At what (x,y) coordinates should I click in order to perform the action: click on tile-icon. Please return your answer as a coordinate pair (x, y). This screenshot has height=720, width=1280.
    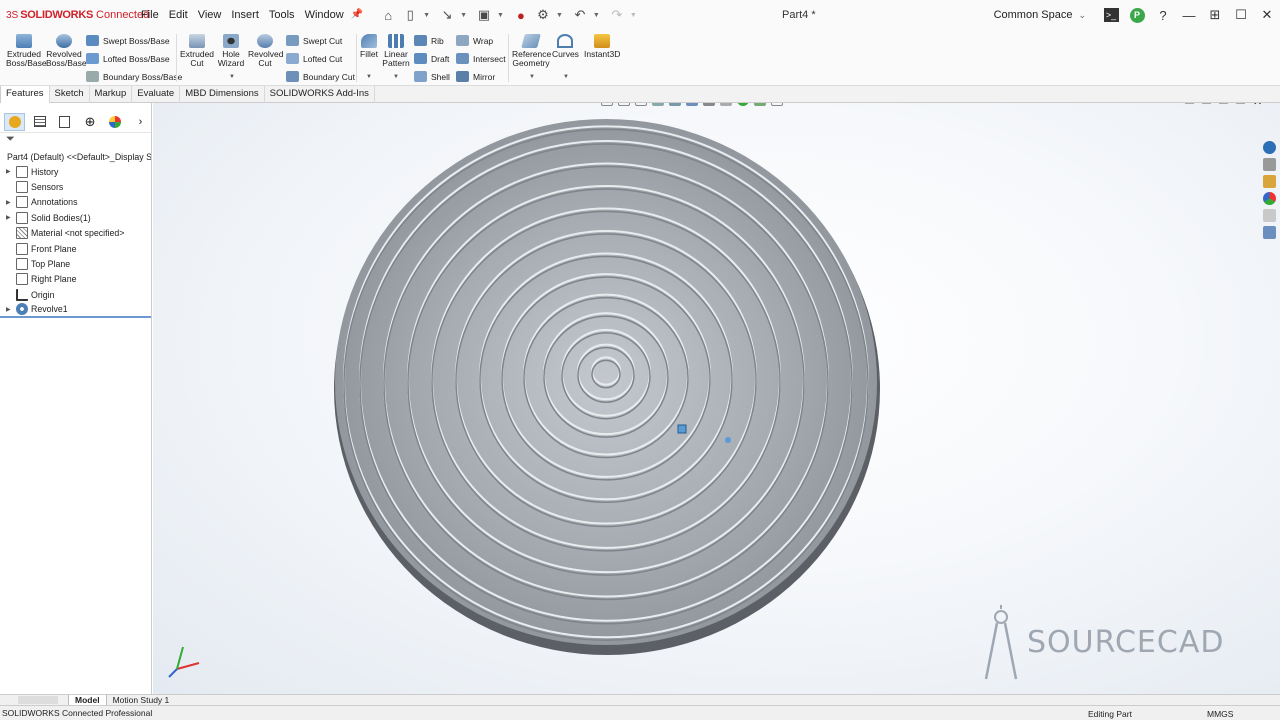
    Looking at the image, I should click on (1189, 103).